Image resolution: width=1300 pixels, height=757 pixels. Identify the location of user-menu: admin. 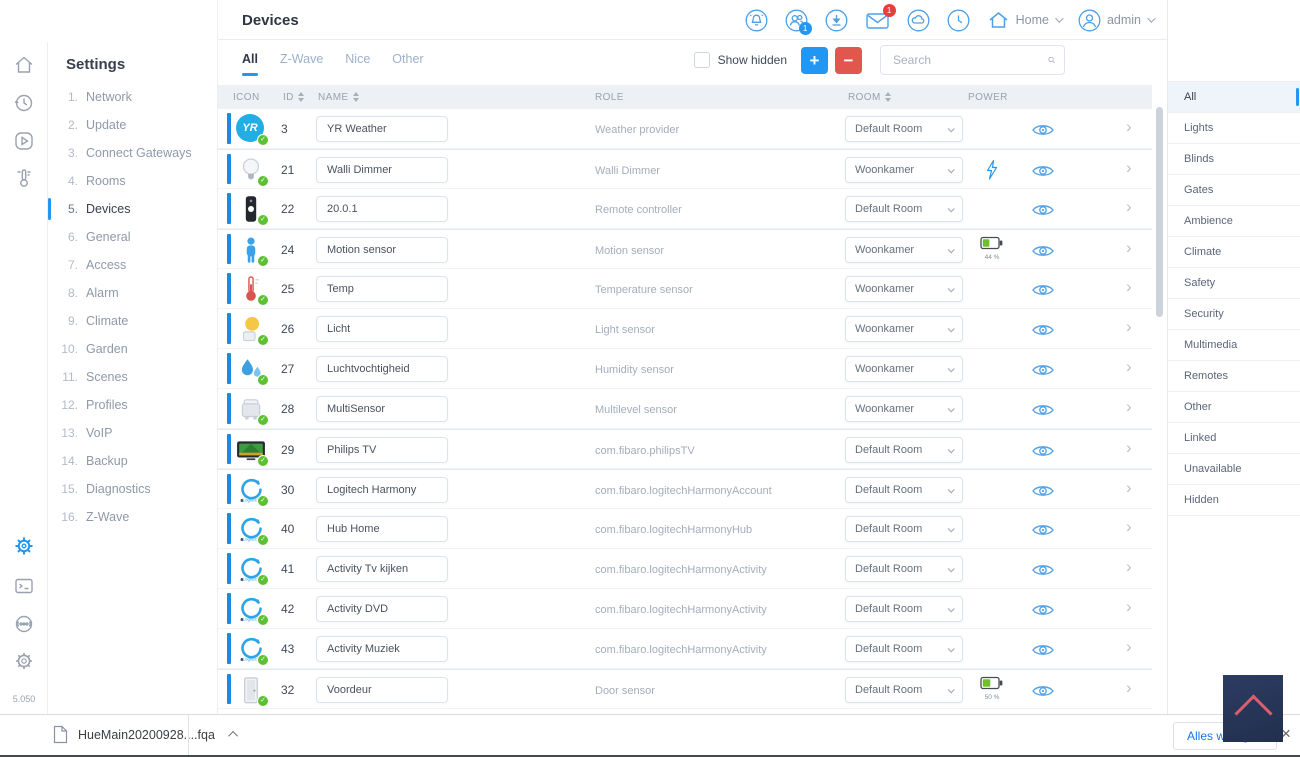
(1117, 20).